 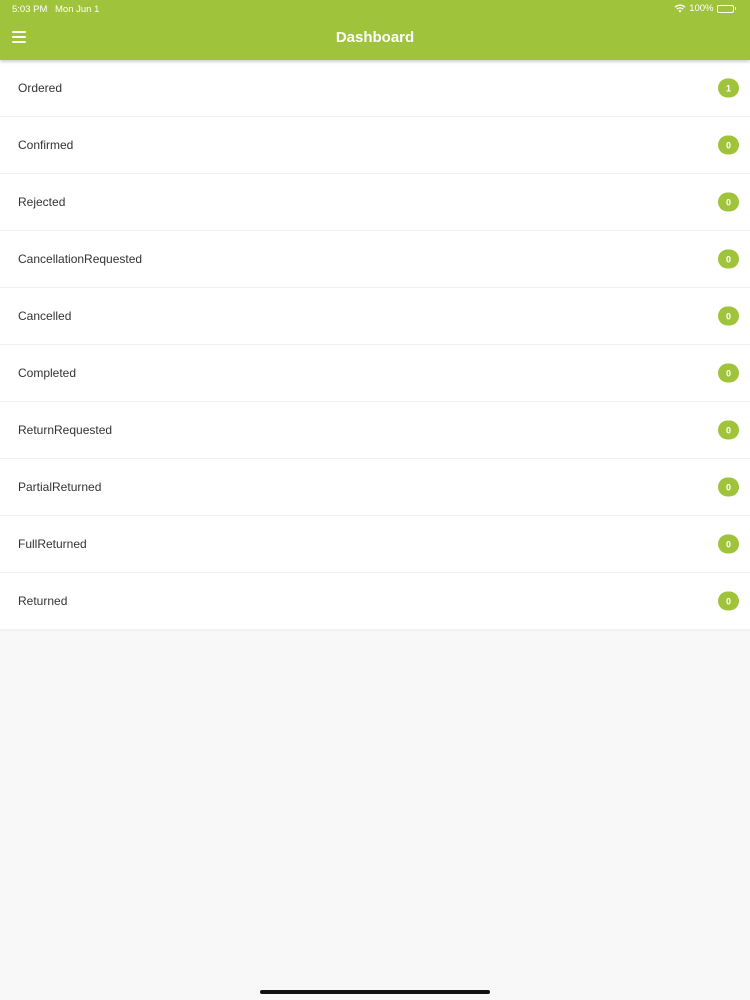 What do you see at coordinates (726, 8) in the screenshot?
I see `battery-icon` at bounding box center [726, 8].